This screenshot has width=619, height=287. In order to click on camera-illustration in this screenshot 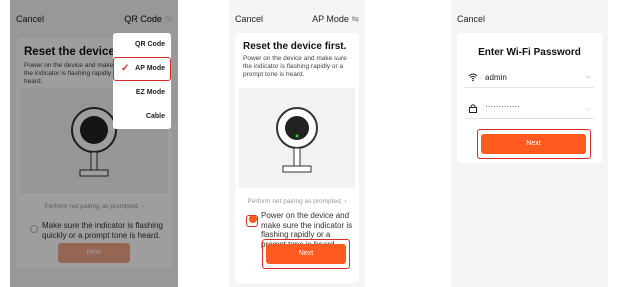, I will do `click(297, 138)`.